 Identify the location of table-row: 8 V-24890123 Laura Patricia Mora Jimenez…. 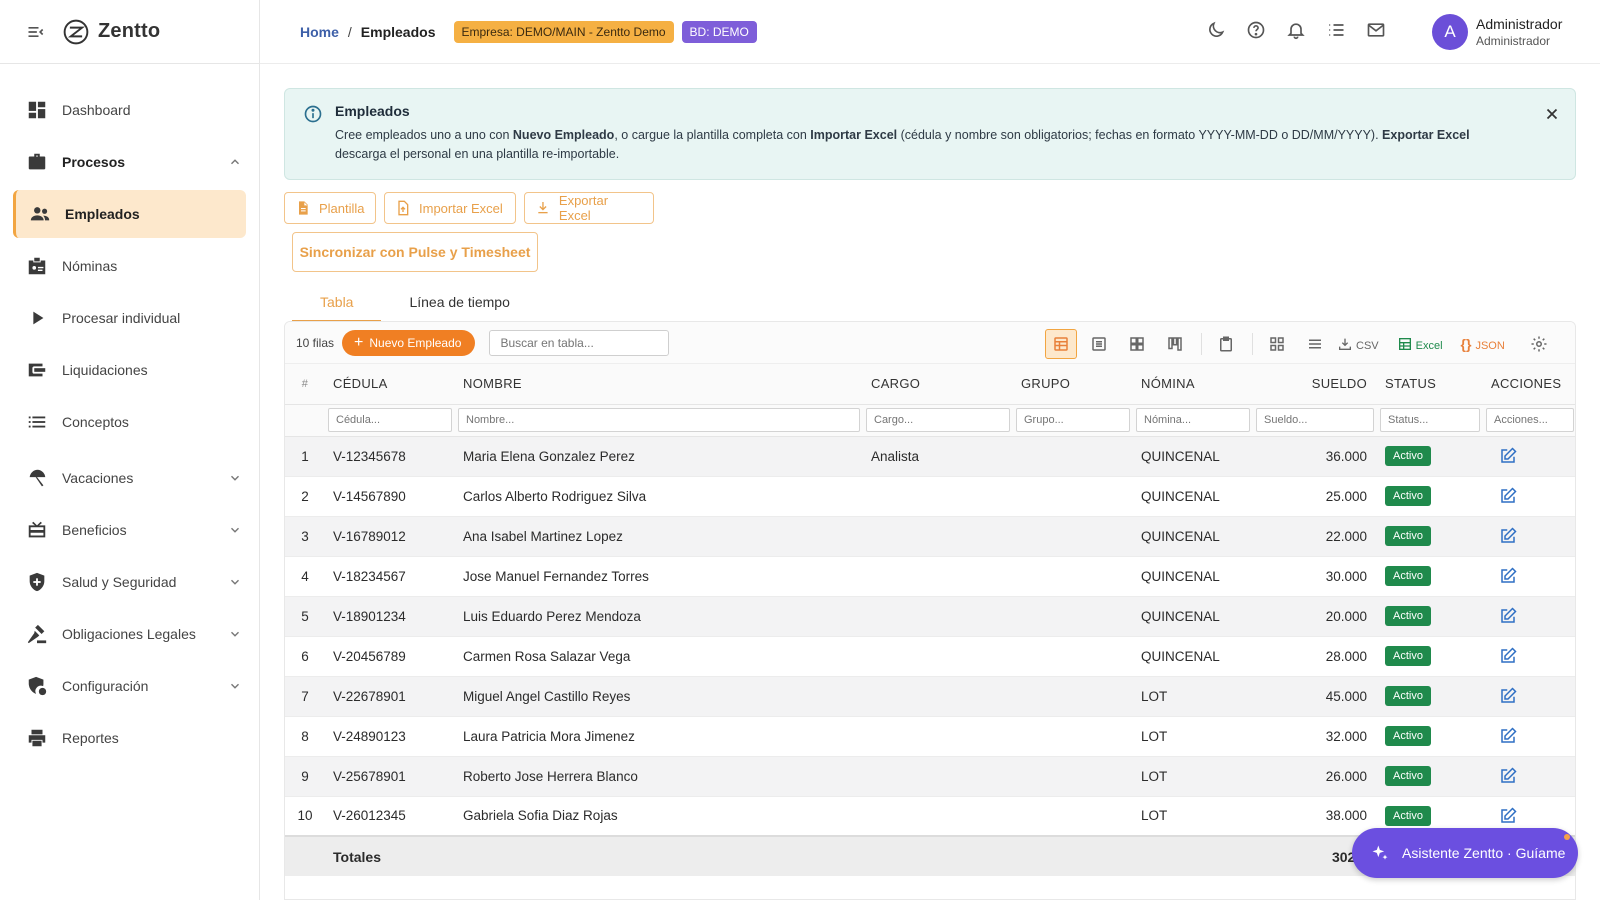
(930, 736).